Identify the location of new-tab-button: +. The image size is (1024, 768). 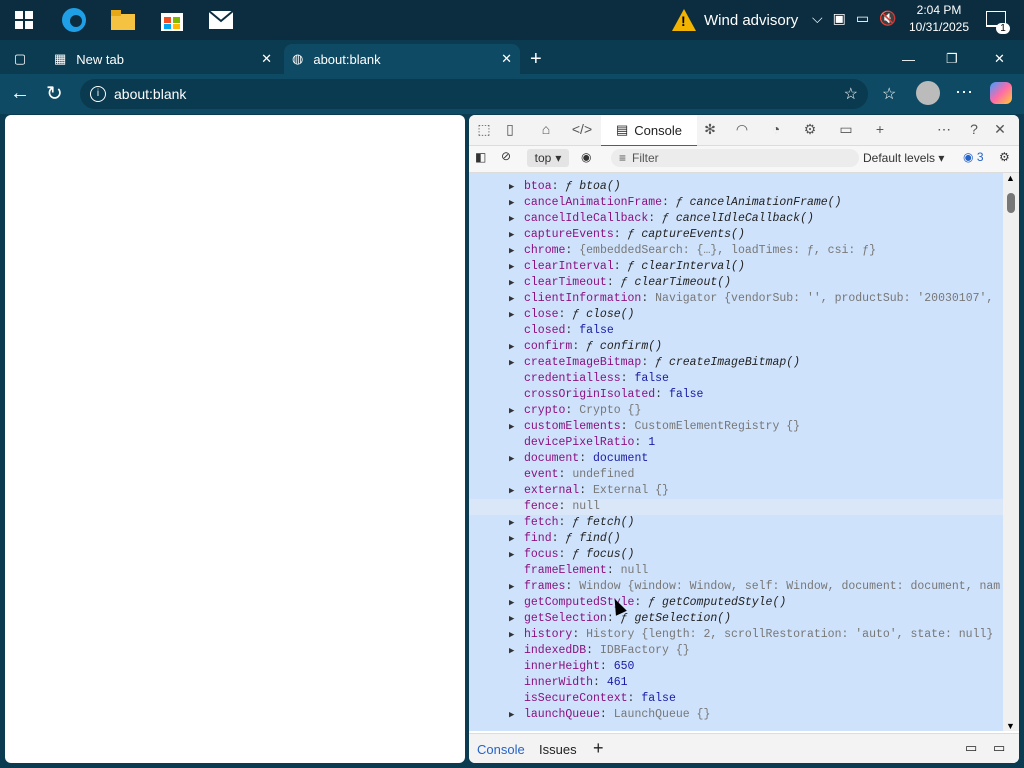
(540, 59).